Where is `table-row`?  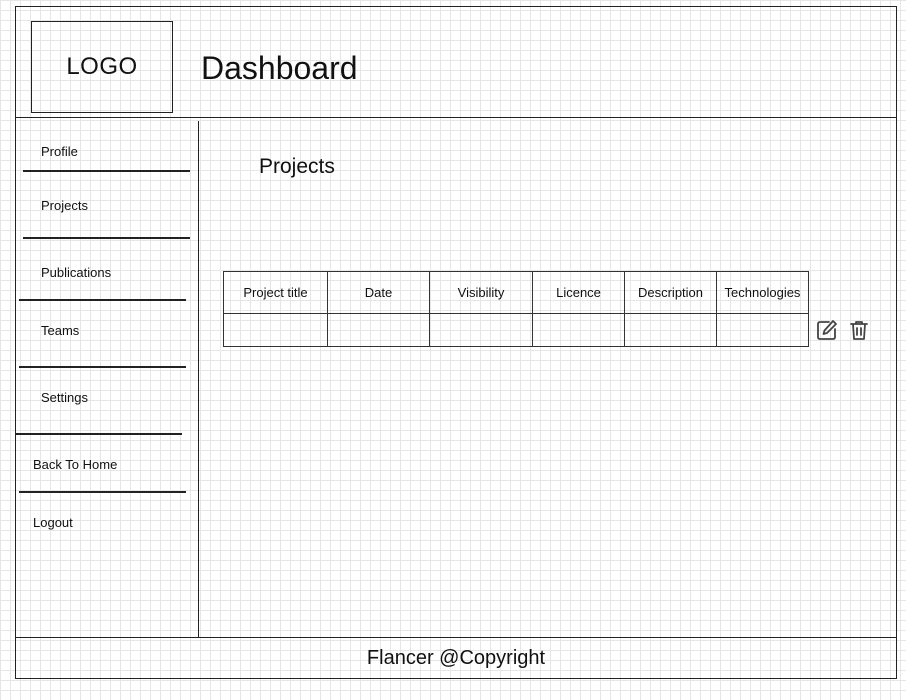 table-row is located at coordinates (516, 330).